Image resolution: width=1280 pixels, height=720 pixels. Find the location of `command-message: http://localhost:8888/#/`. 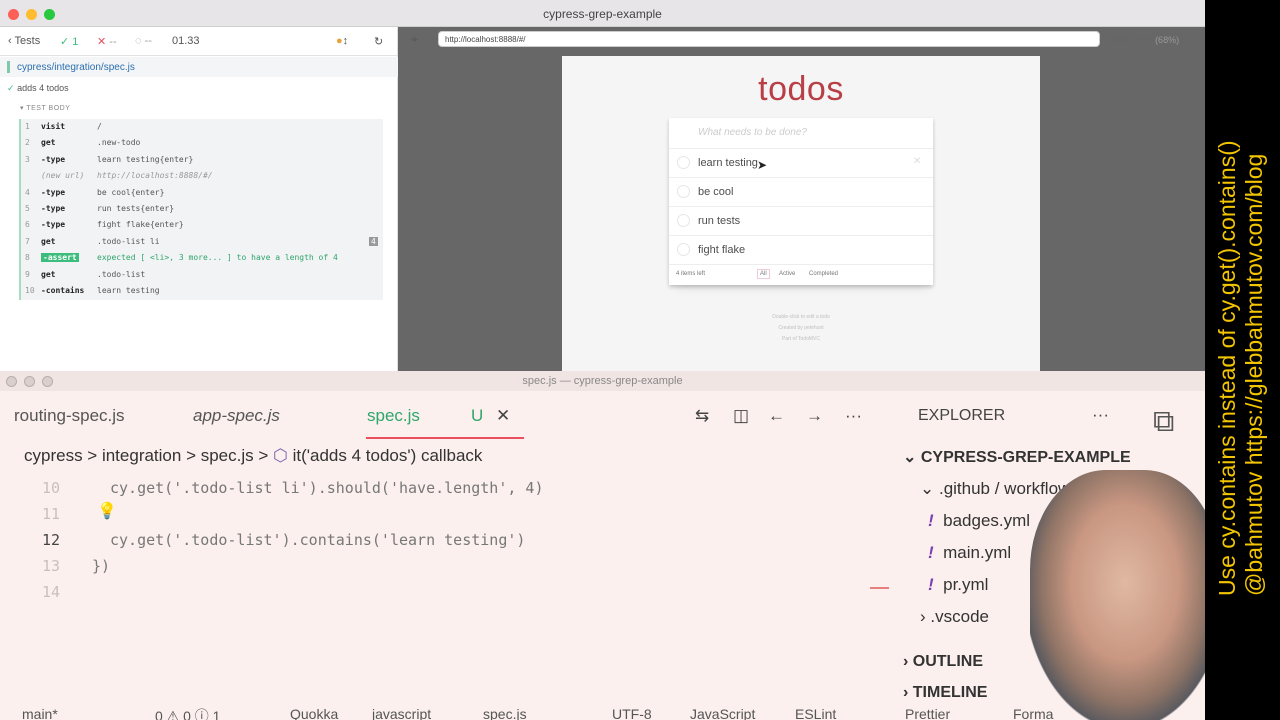

command-message: http://localhost:8888/#/ is located at coordinates (155, 176).